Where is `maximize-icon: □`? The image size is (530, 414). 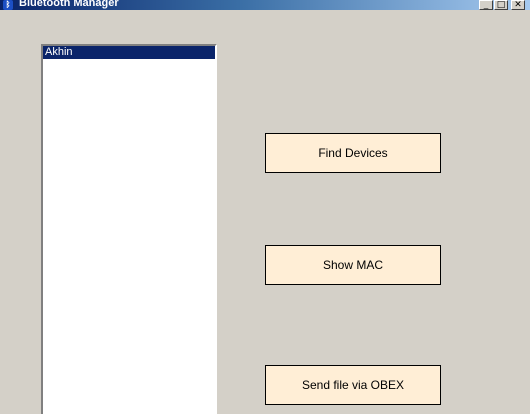
maximize-icon: □ is located at coordinates (501, 5).